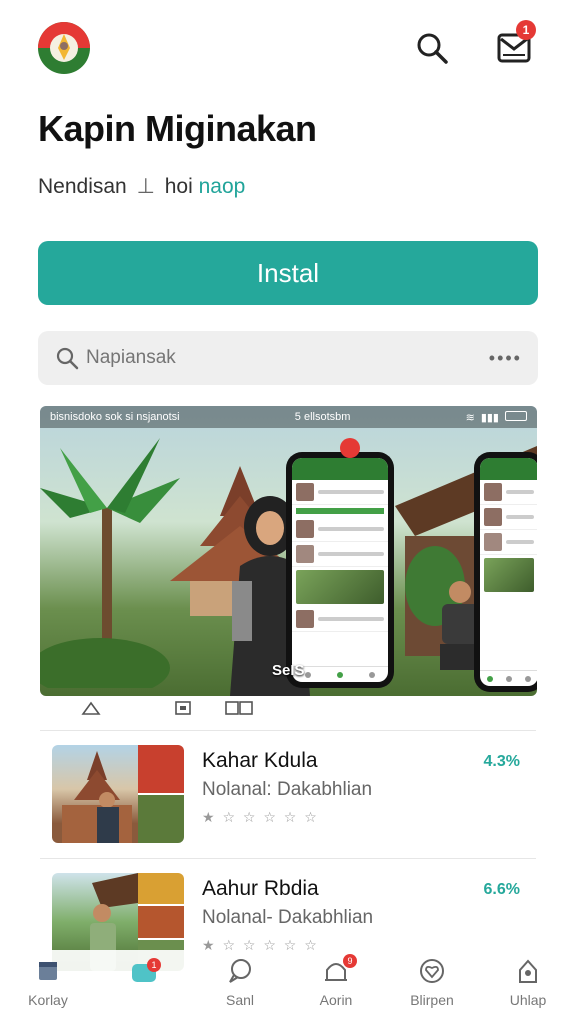  Describe the element at coordinates (260, 888) in the screenshot. I see `list-item-title: Aahur Rbdia` at that location.